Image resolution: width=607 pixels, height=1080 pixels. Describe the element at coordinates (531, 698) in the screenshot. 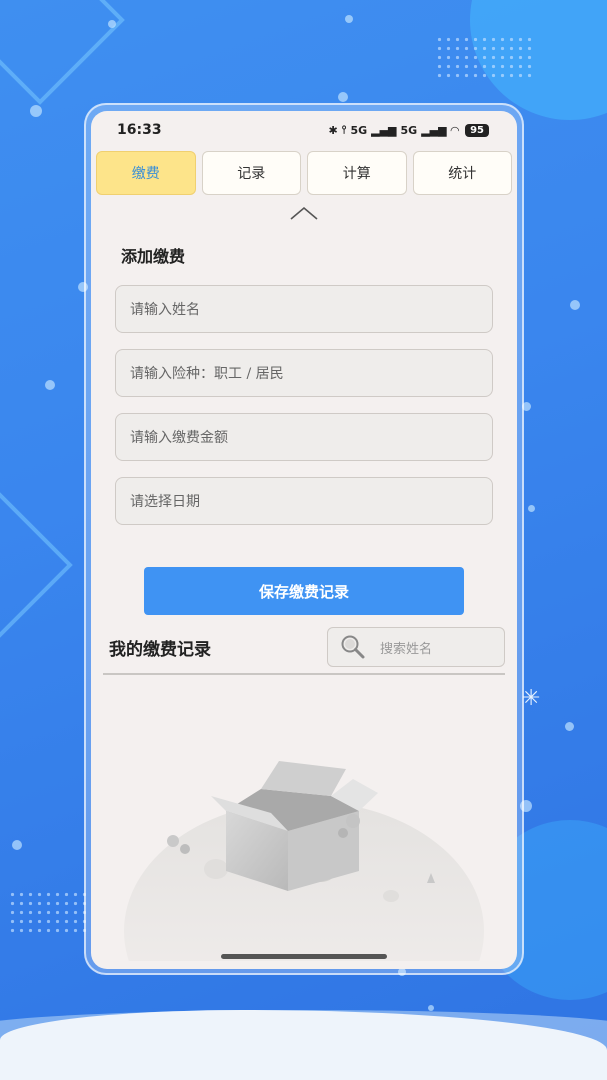

I see `sparkle-icon: ✳` at that location.